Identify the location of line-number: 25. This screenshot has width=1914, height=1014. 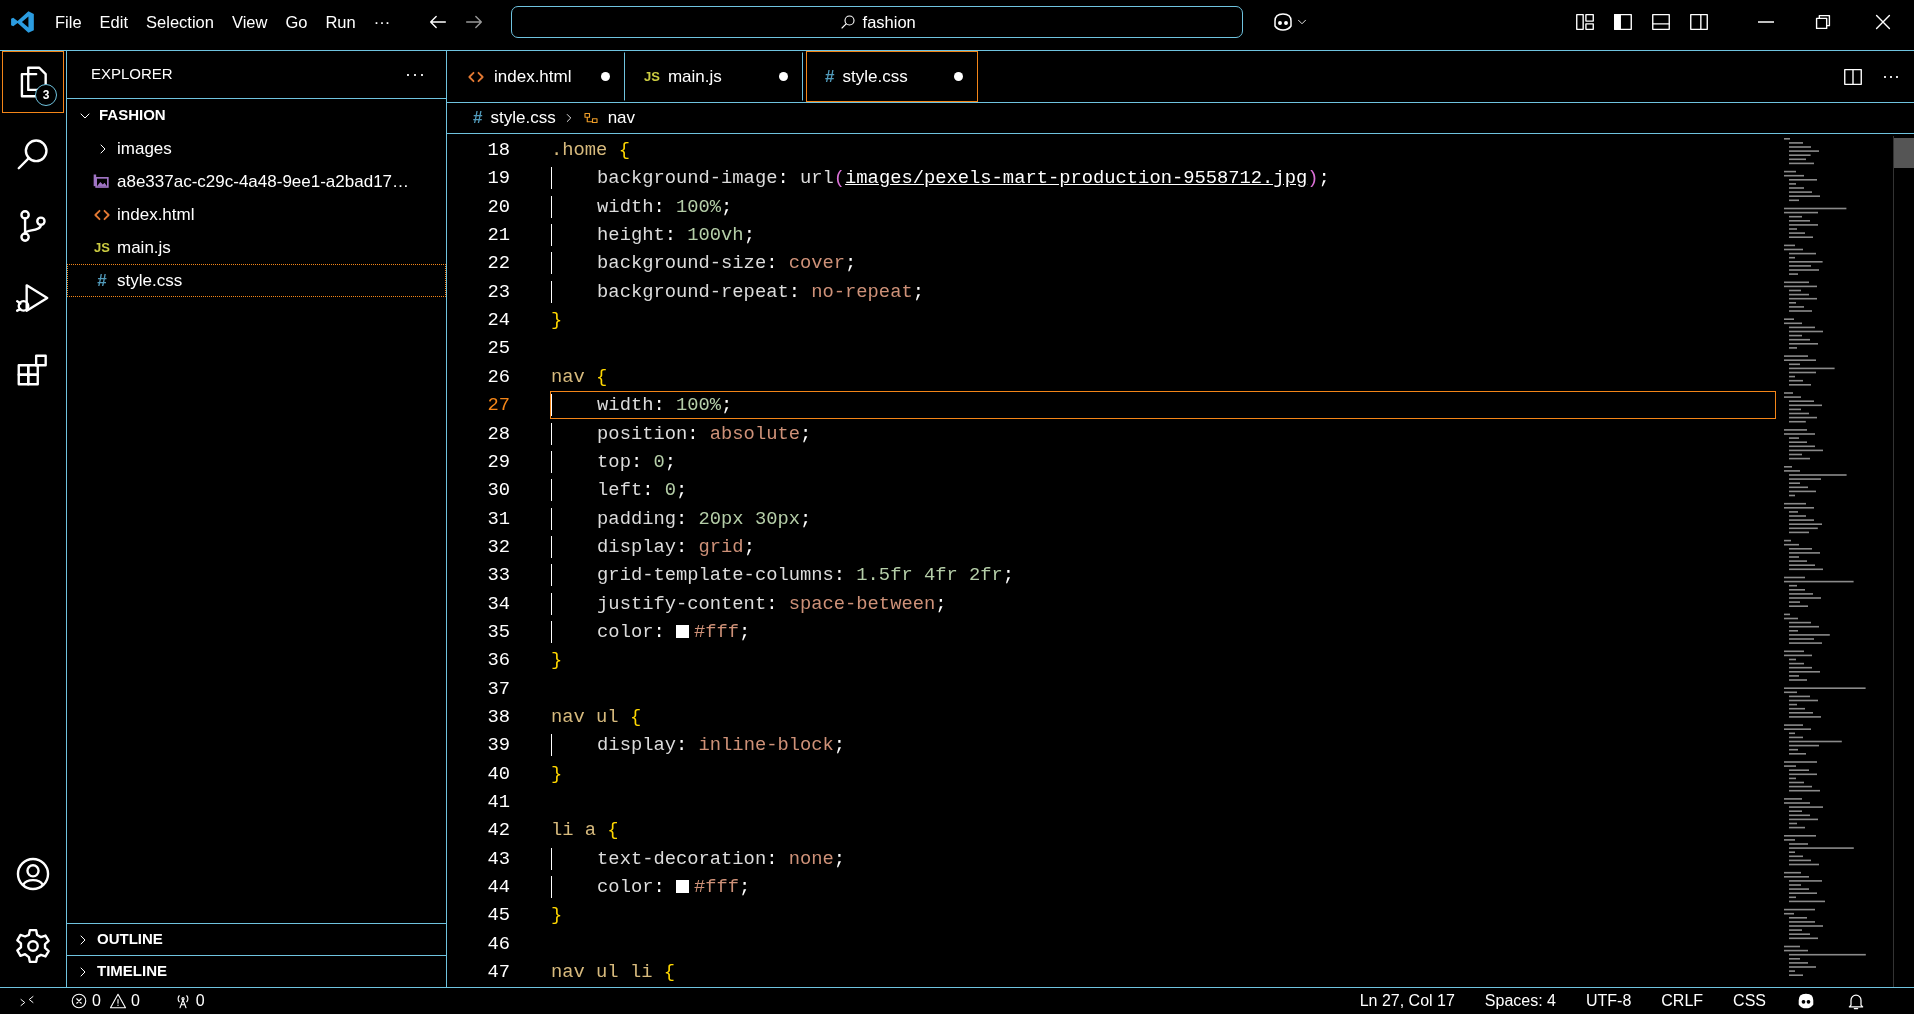
(498, 349).